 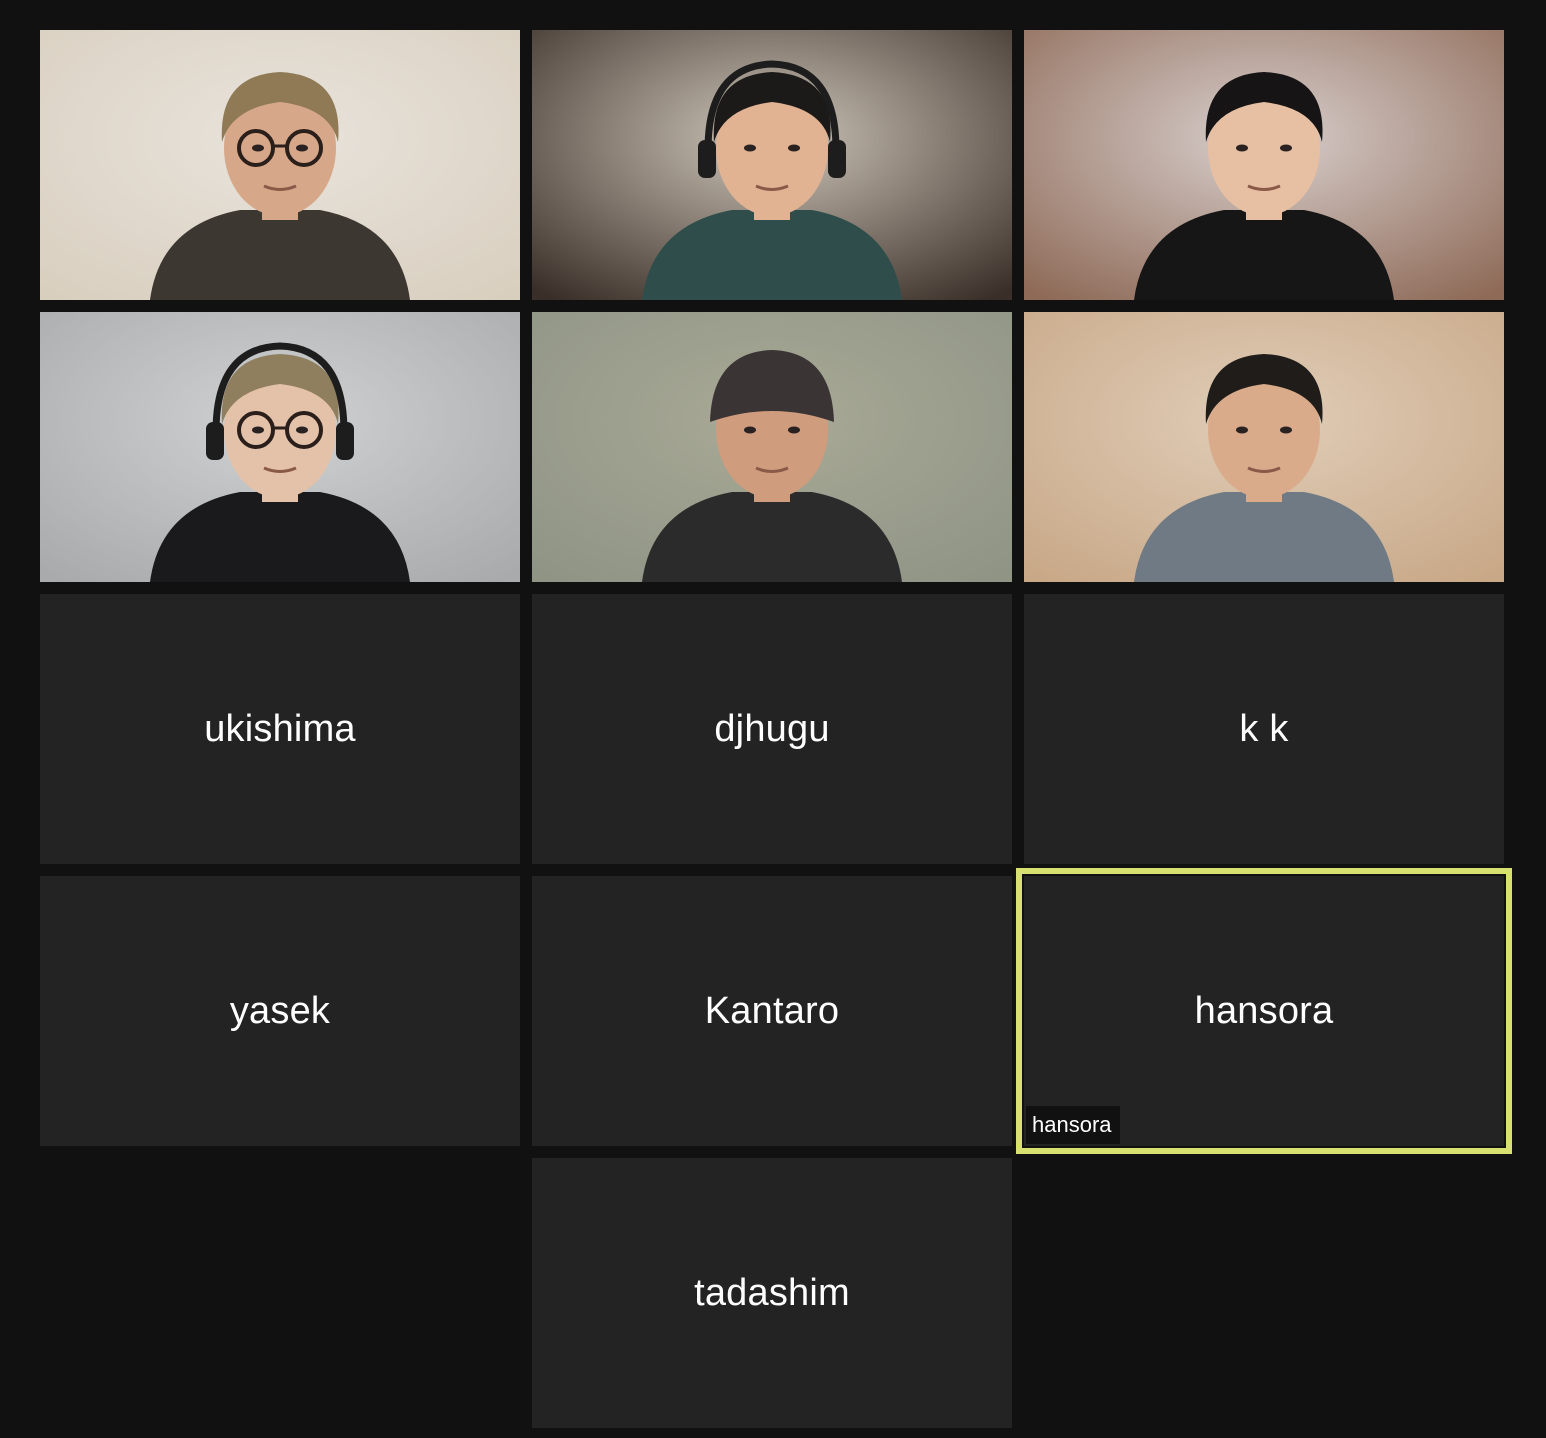 I want to click on participant-name: ukishima, so click(x=280, y=728).